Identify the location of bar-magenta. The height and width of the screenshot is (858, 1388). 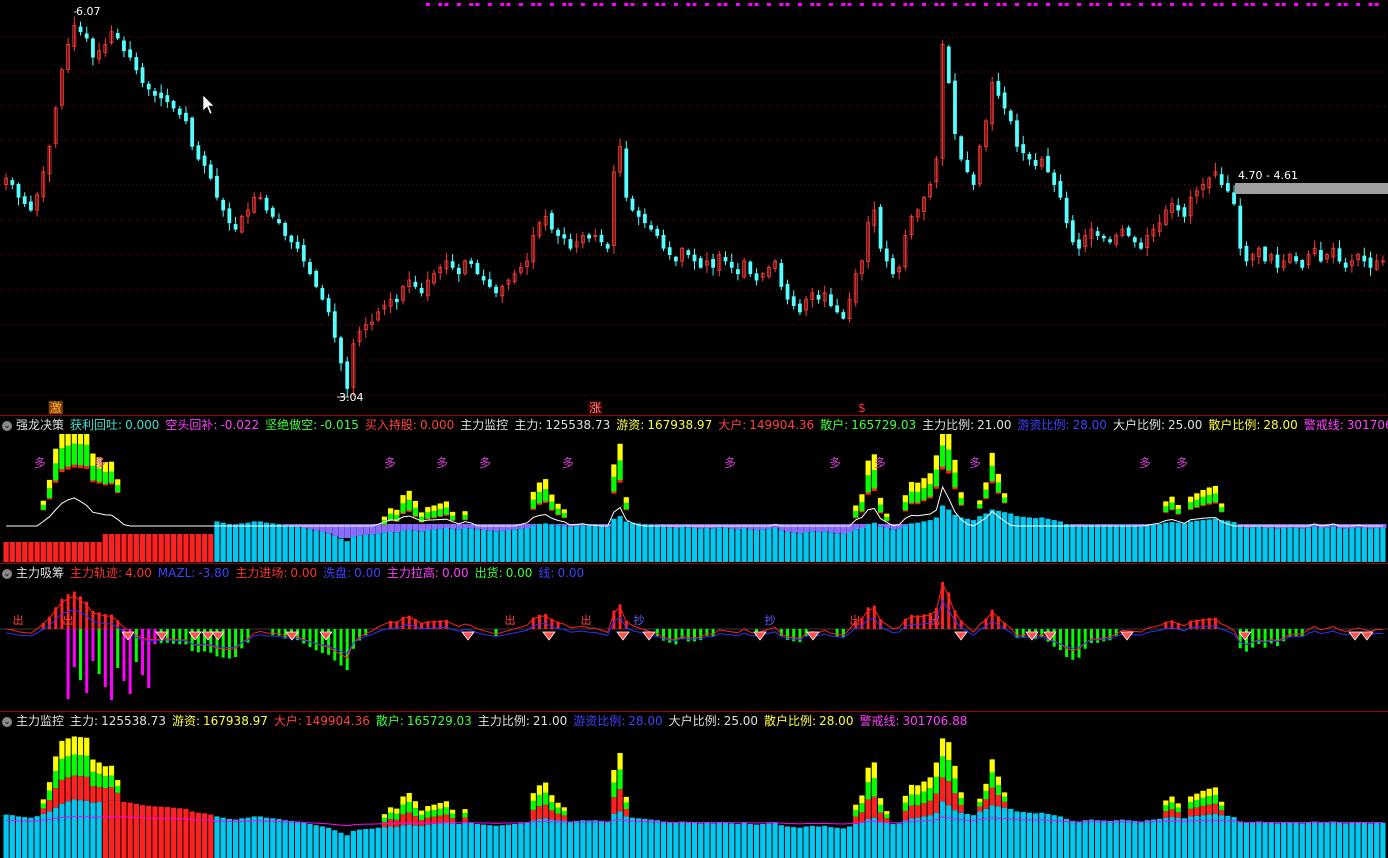
(118, 648).